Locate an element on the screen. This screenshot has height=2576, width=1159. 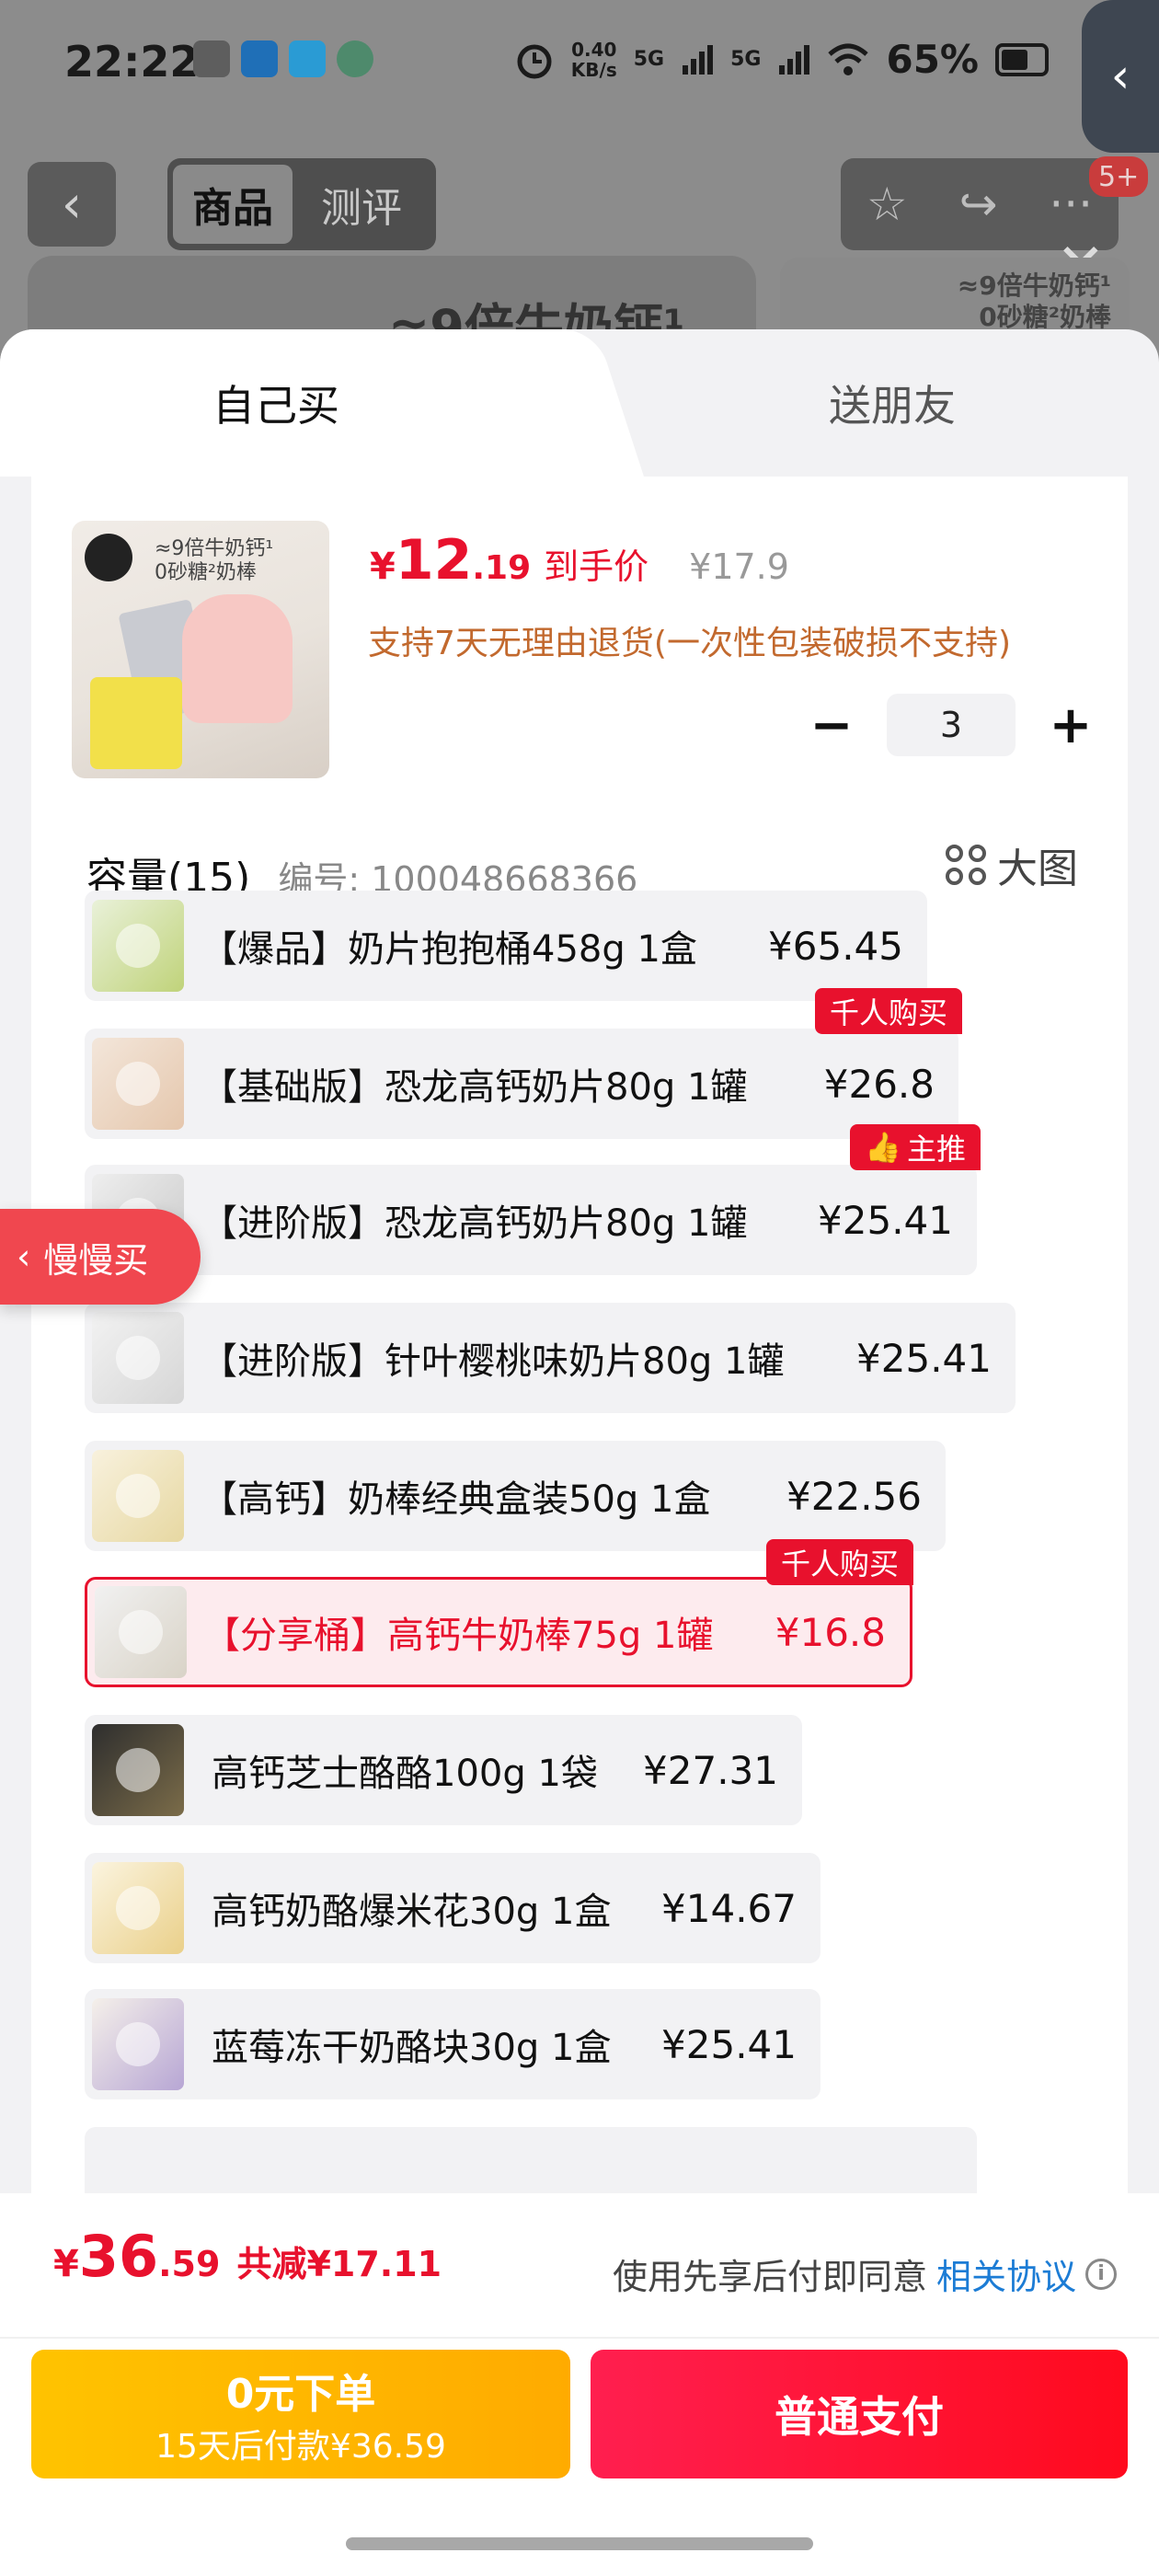
decrease-button: − is located at coordinates (831, 725).